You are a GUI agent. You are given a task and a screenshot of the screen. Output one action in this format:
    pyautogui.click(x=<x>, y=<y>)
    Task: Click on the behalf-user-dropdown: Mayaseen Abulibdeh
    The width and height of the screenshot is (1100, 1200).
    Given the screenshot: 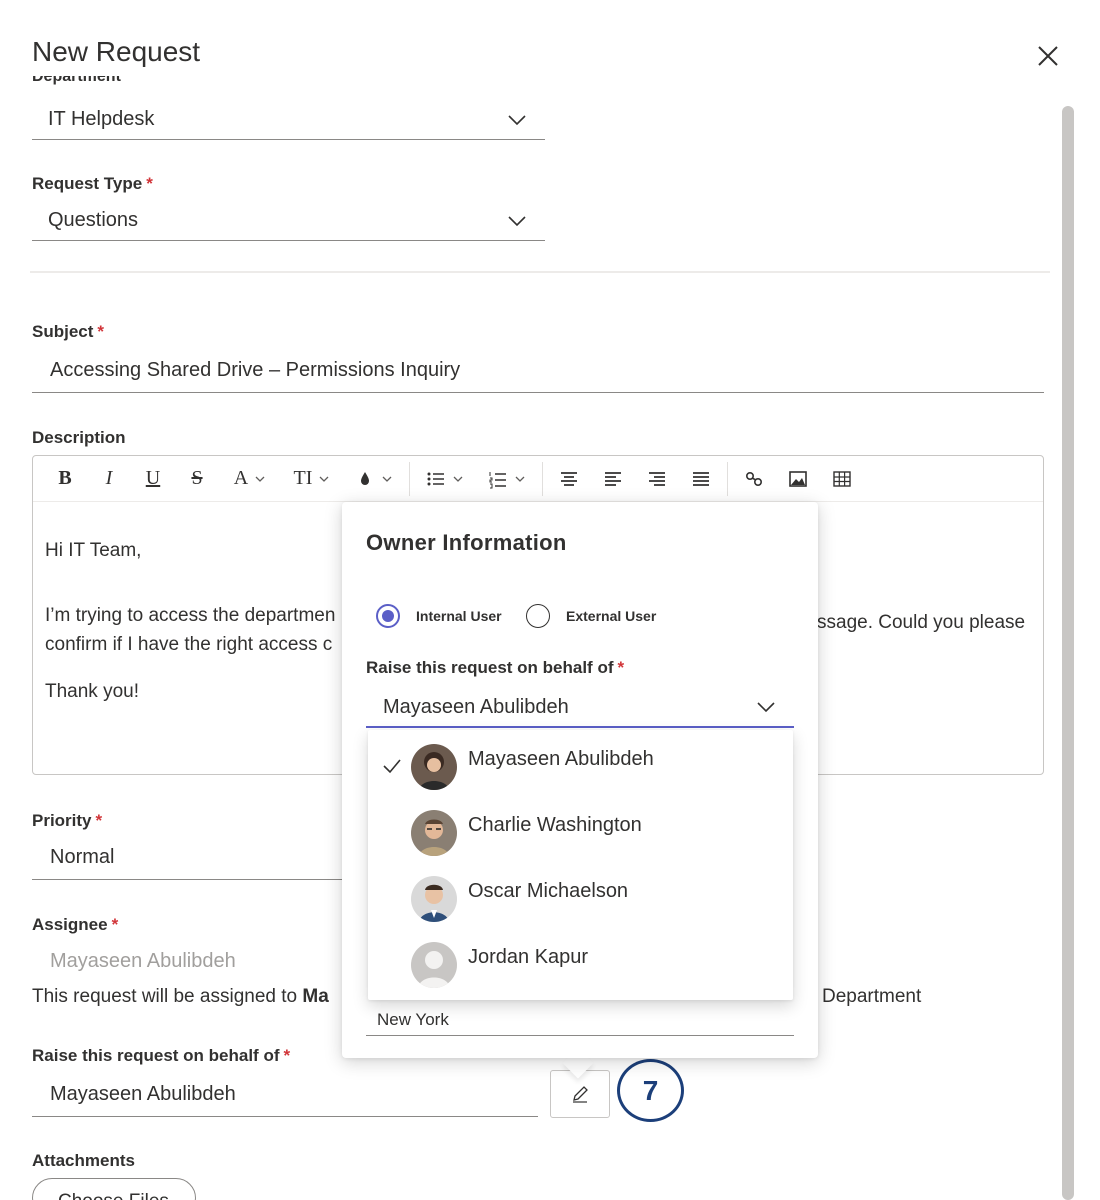 What is the action you would take?
    pyautogui.click(x=580, y=707)
    